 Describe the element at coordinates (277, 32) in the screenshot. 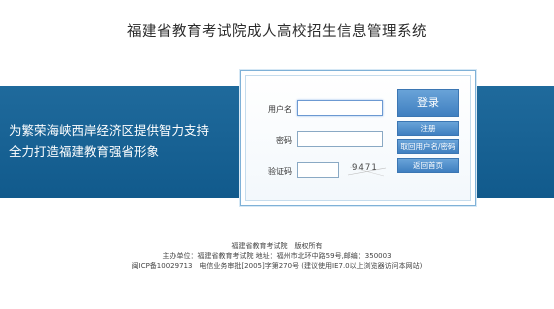

I see `page-title: 福建省教育考试院成人高校招生信息管理系统` at that location.